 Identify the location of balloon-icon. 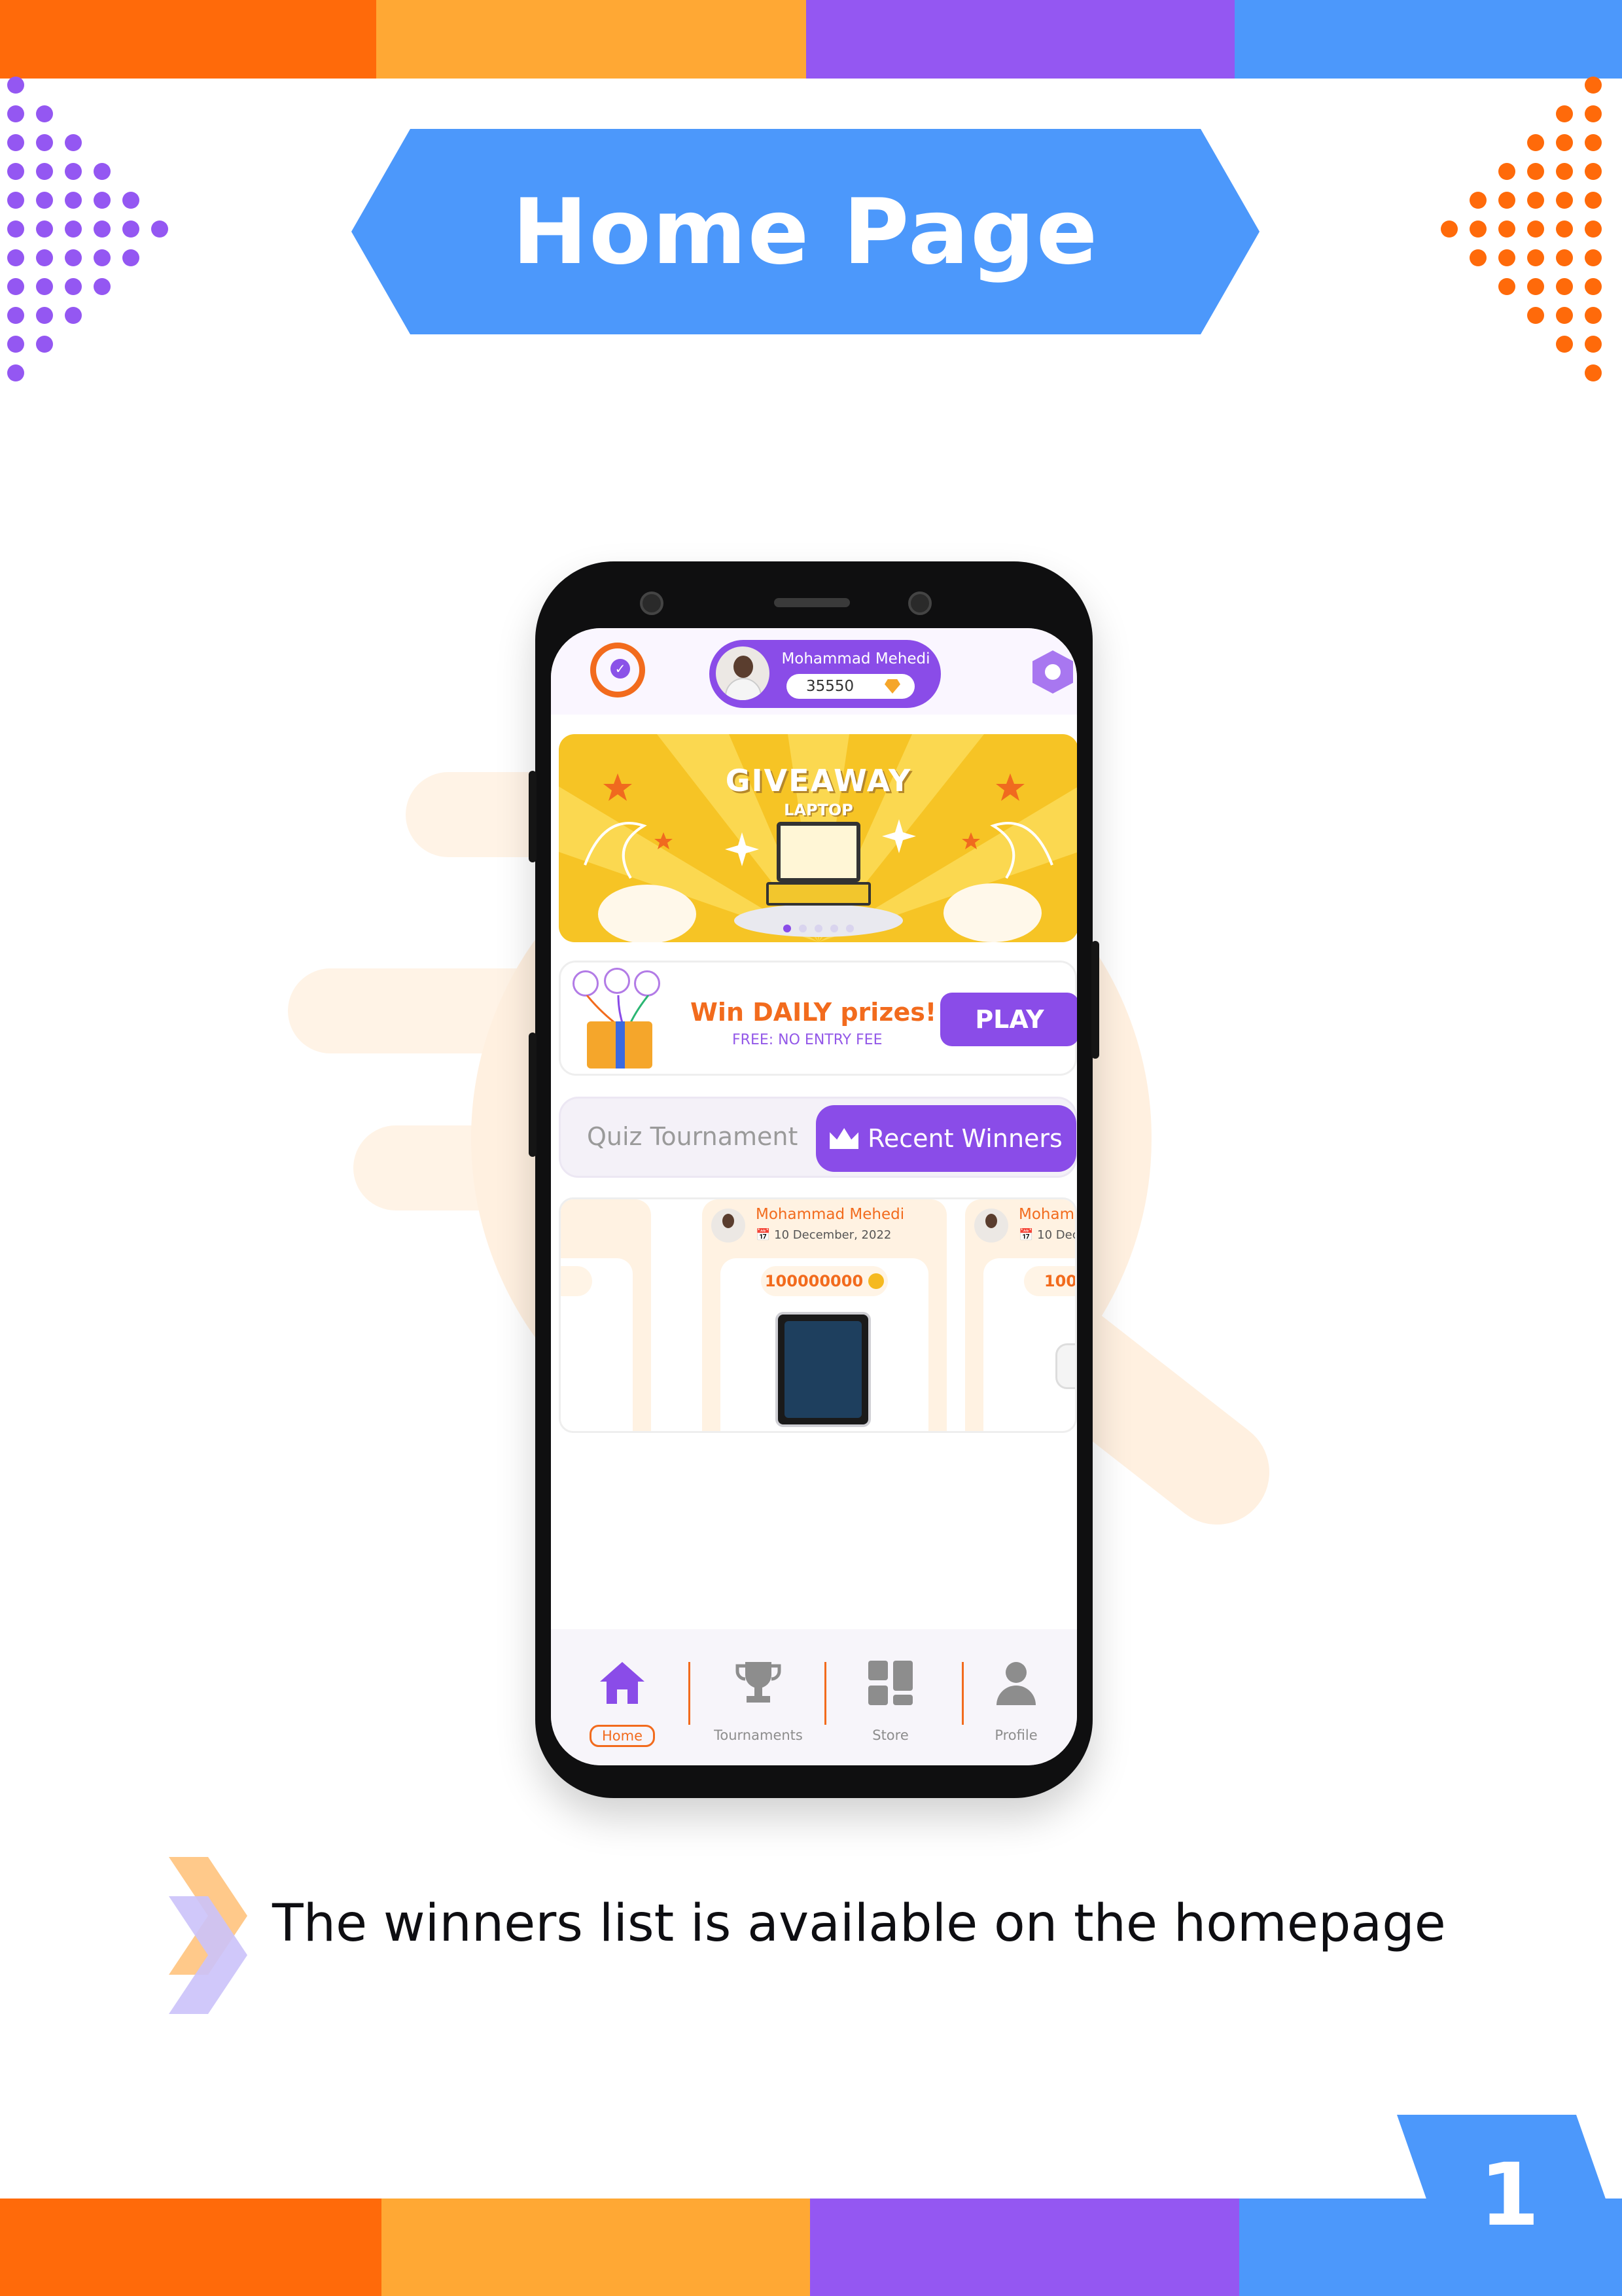
(586, 983).